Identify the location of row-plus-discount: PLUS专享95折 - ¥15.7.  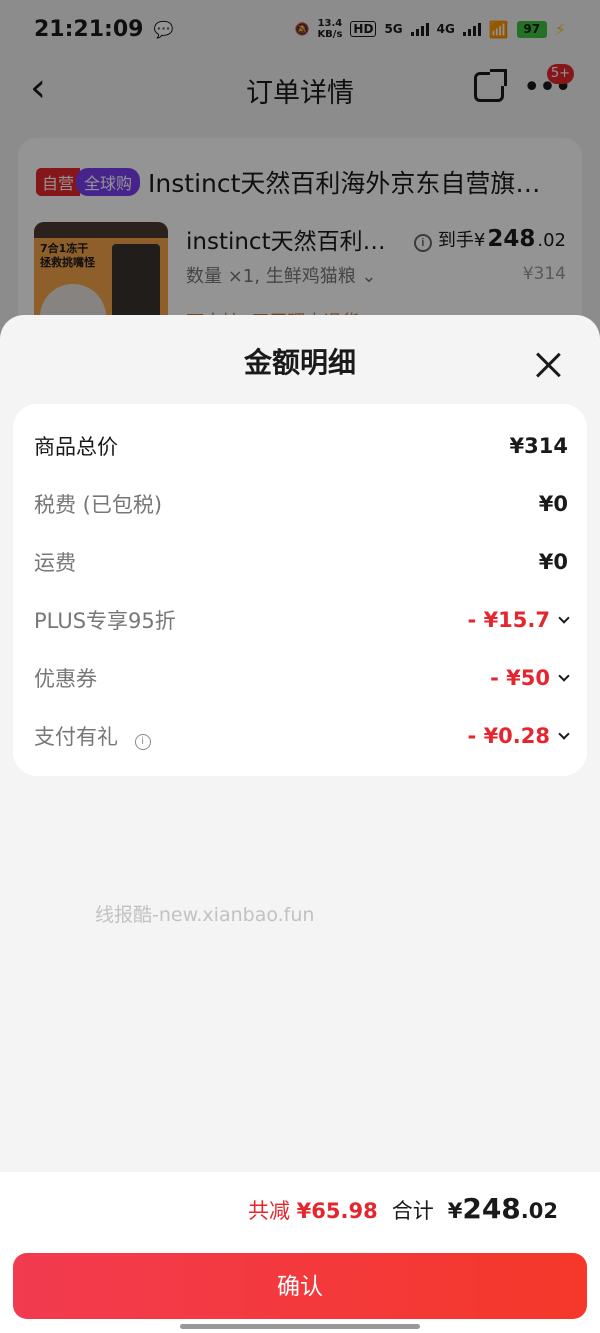
(302, 620).